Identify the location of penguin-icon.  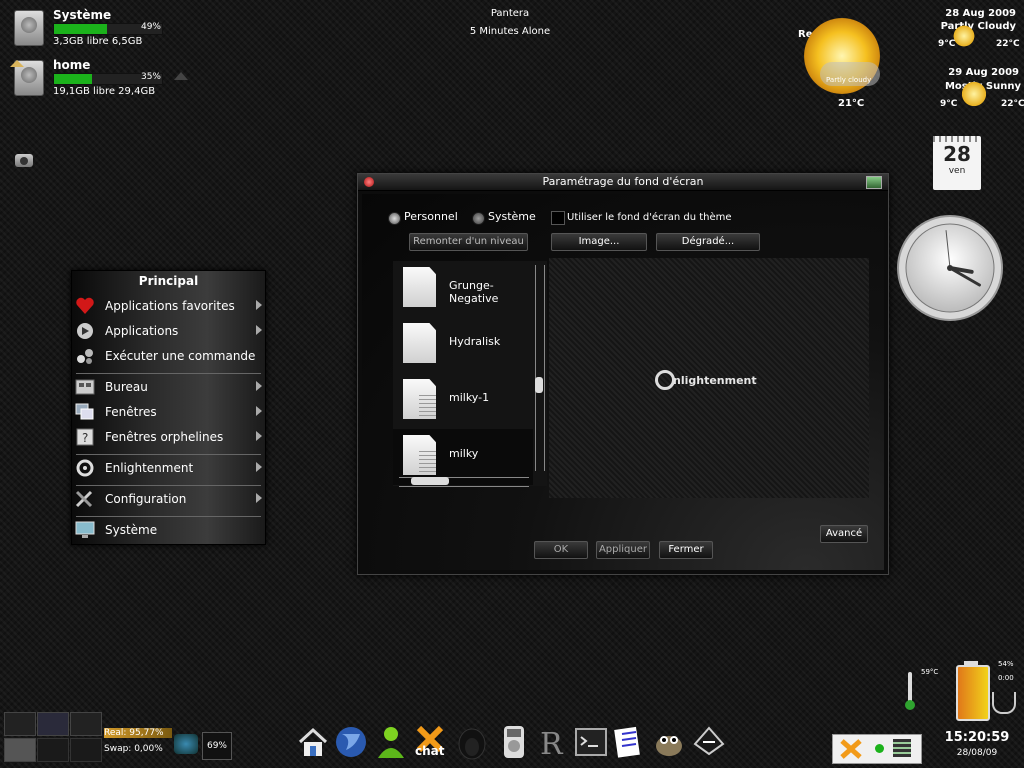
(472, 742).